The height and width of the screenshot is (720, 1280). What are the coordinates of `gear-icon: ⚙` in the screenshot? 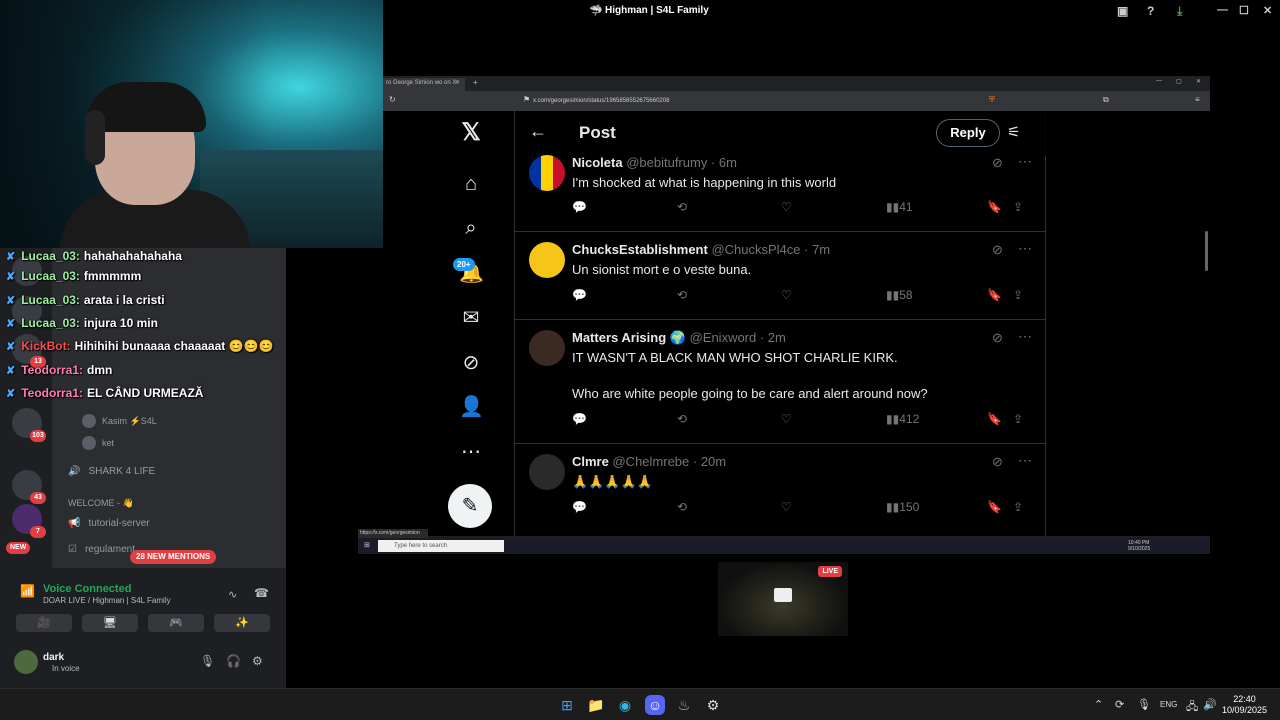 It's located at (257, 661).